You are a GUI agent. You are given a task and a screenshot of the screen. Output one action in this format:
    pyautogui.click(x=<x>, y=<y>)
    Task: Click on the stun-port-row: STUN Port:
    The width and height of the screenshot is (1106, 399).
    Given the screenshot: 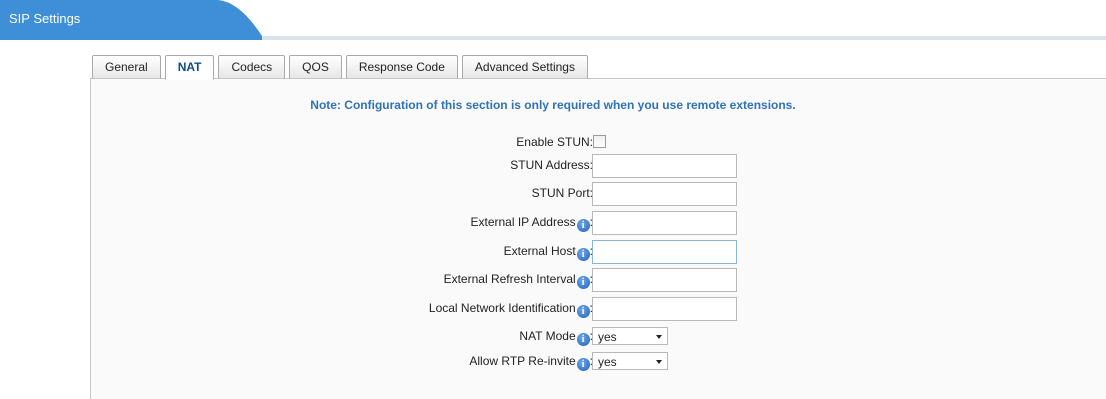 What is the action you would take?
    pyautogui.click(x=553, y=194)
    